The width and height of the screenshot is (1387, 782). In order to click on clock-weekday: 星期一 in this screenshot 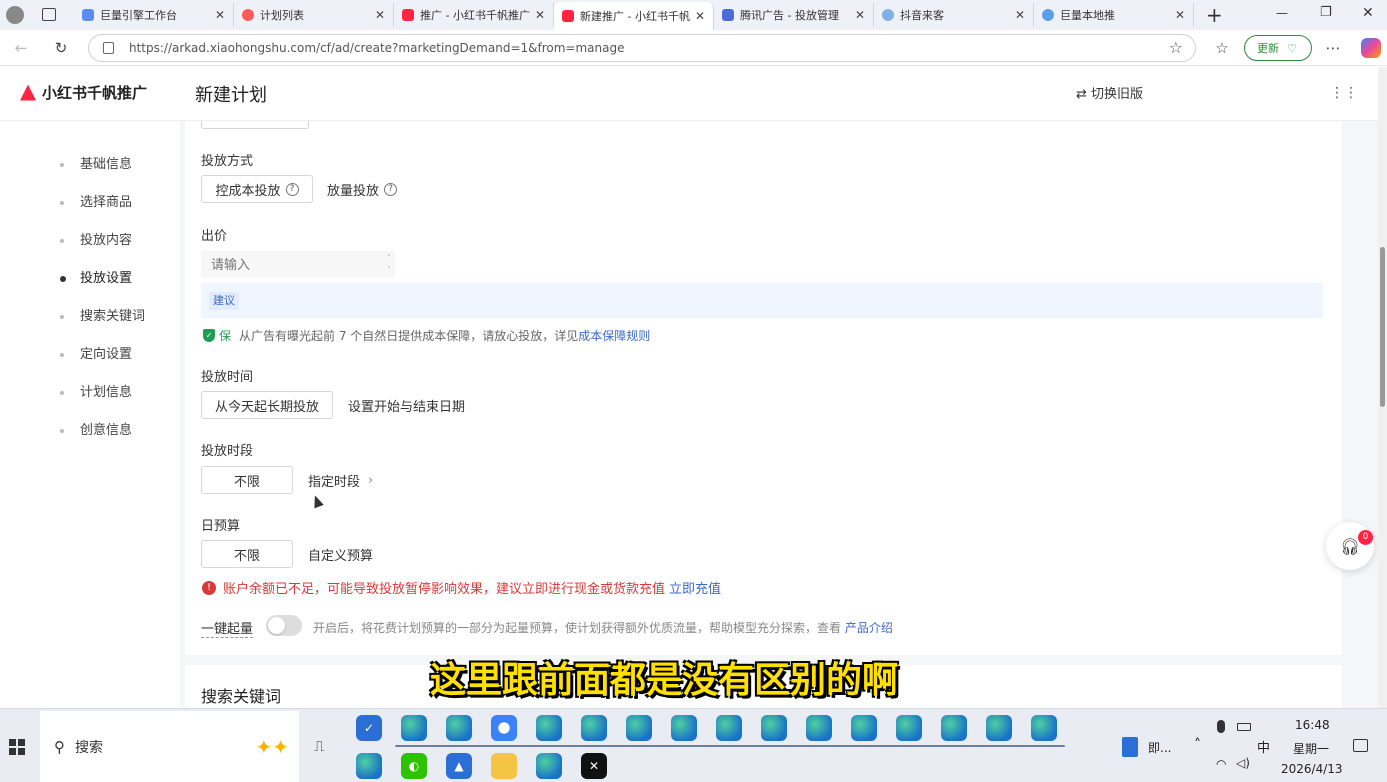, I will do `click(1311, 748)`.